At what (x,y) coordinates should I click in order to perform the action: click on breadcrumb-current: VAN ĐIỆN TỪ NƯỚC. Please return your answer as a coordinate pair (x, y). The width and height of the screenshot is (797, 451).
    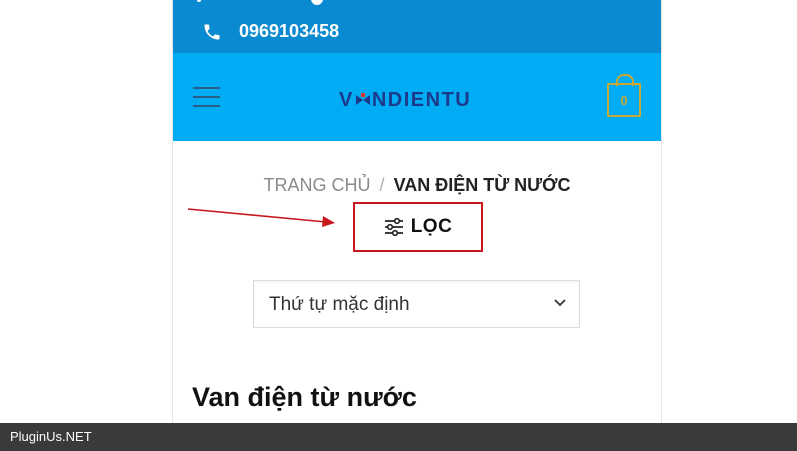
    Looking at the image, I should click on (482, 185).